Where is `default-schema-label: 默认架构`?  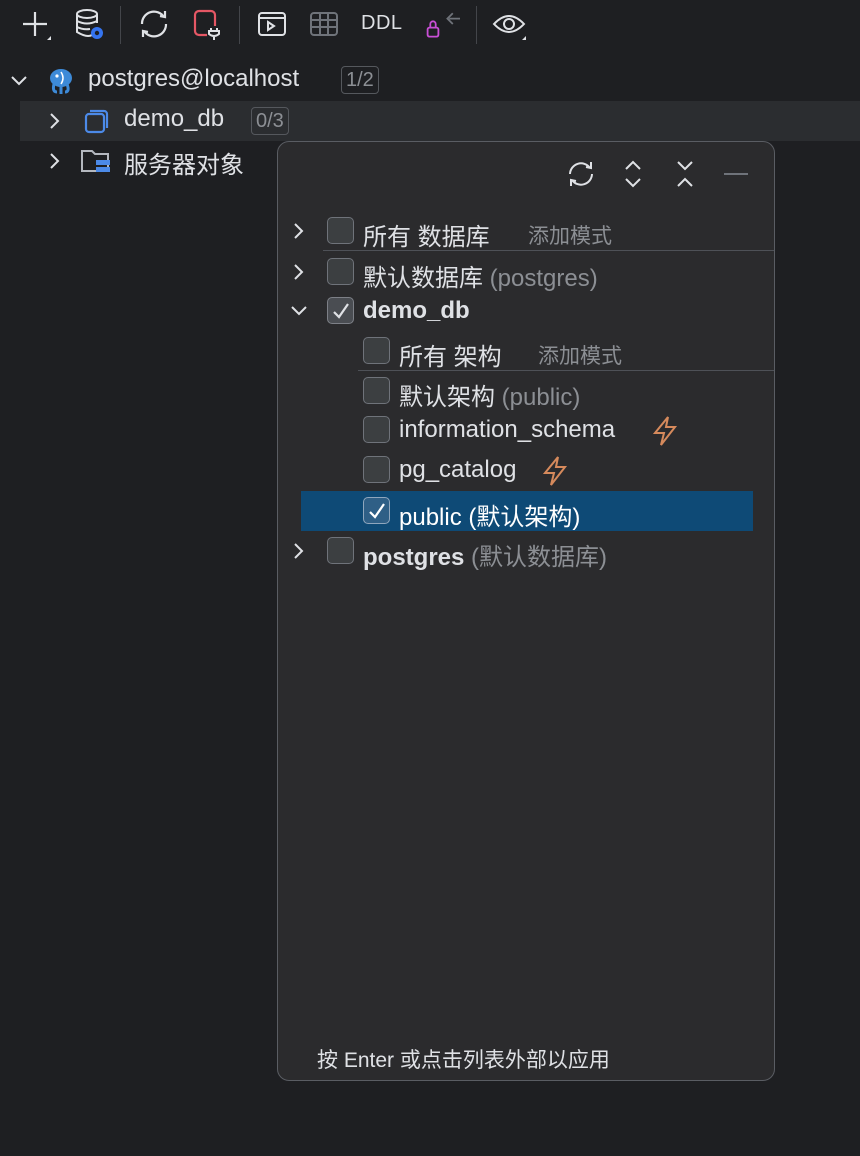 default-schema-label: 默认架构 is located at coordinates (447, 397).